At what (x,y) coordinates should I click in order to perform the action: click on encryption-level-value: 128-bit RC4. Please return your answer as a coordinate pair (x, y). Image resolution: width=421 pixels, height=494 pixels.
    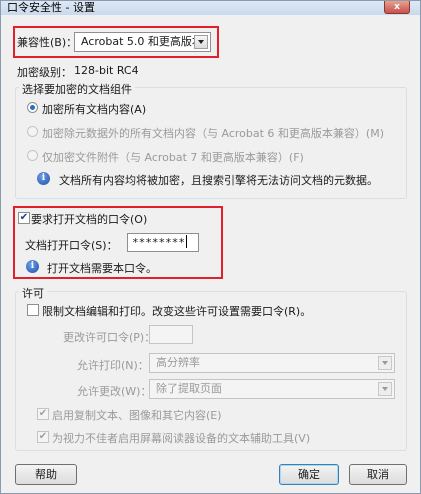
    Looking at the image, I should click on (106, 70).